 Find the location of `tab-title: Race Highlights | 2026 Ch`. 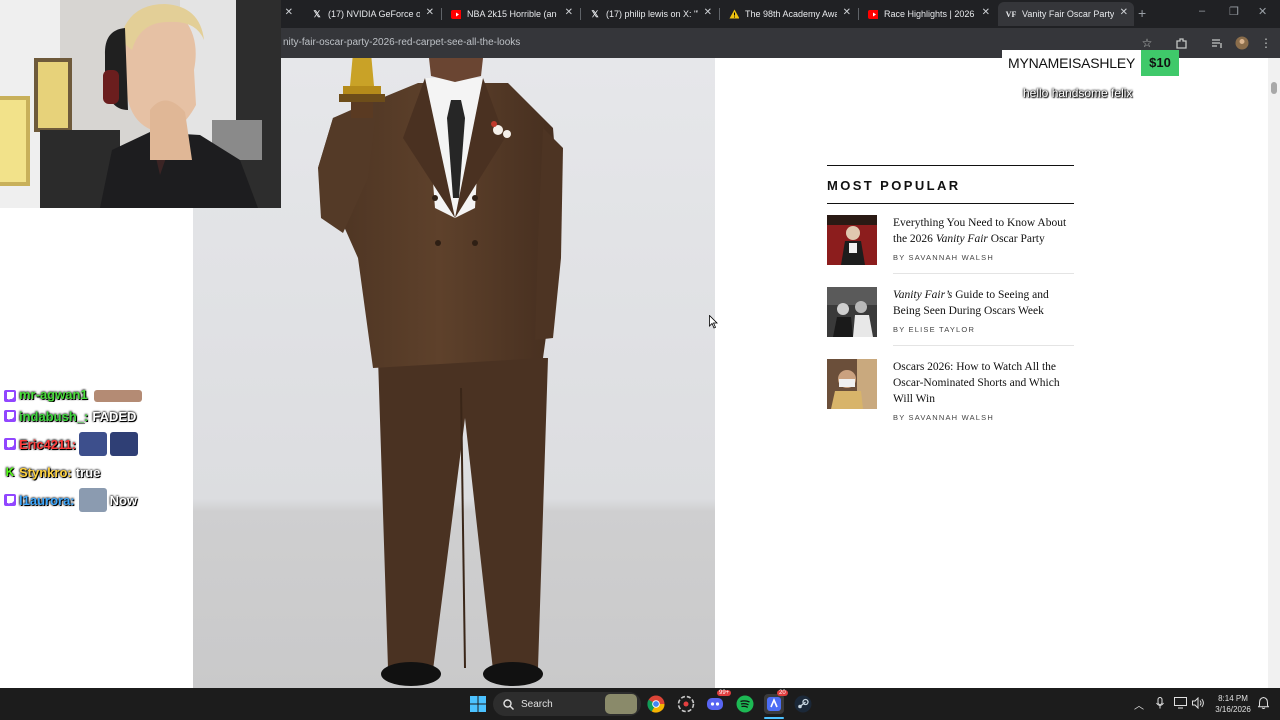

tab-title: Race Highlights | 2026 Ch is located at coordinates (929, 14).